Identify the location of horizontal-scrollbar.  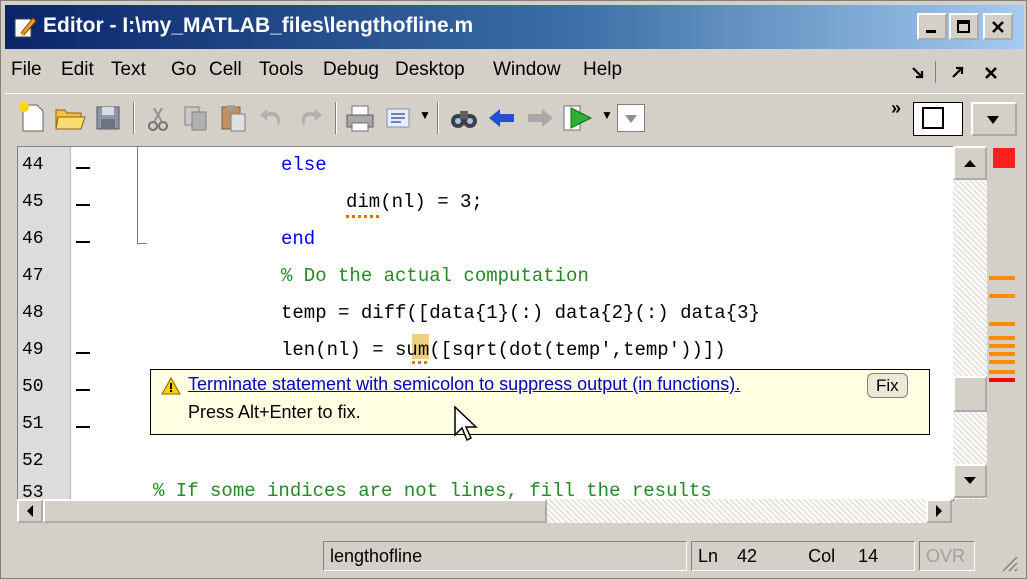
(484, 511).